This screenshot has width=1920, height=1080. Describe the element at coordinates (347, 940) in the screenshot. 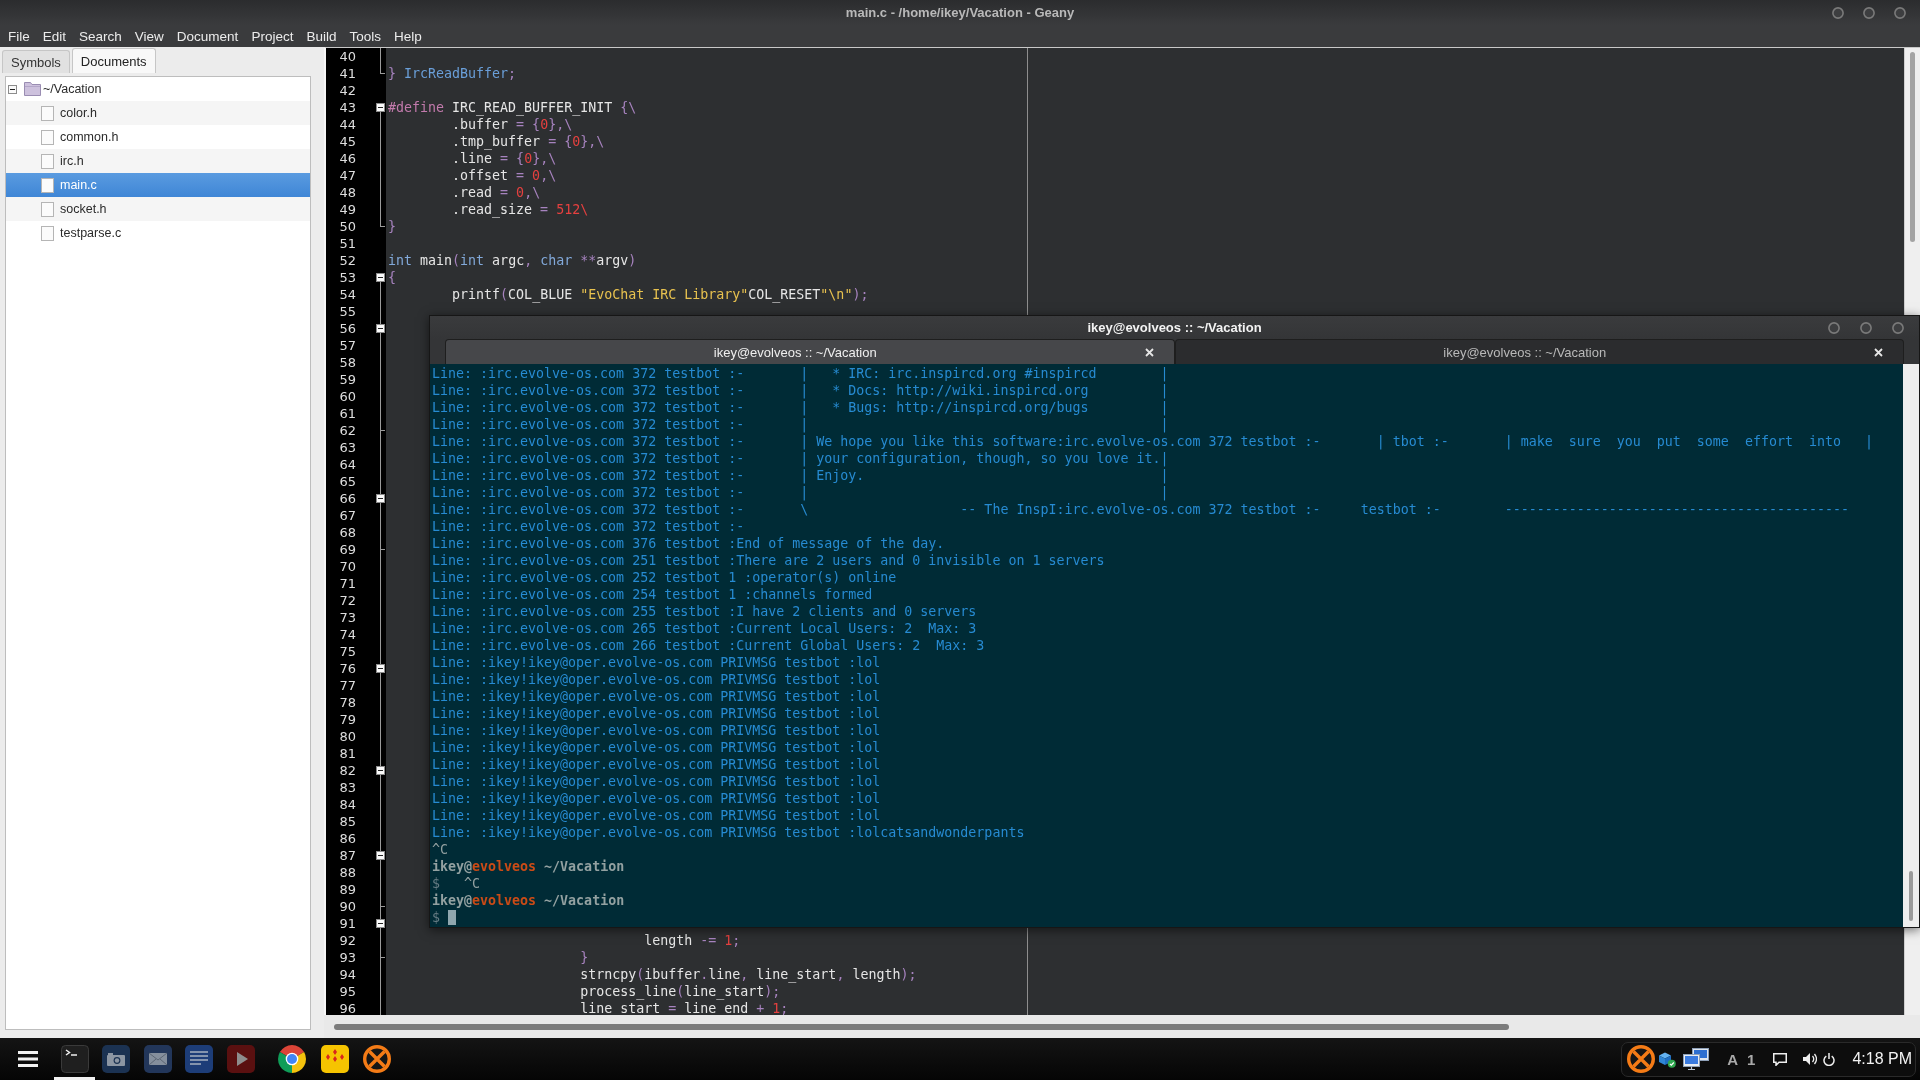

I see `line-number: 92` at that location.